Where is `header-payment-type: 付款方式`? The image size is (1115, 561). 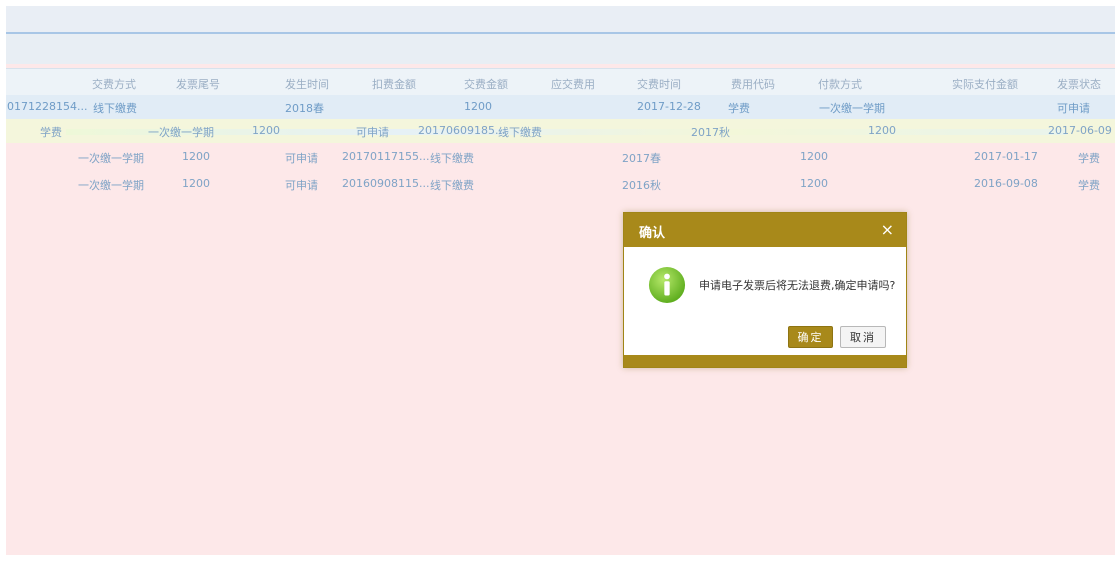 header-payment-type: 付款方式 is located at coordinates (840, 84).